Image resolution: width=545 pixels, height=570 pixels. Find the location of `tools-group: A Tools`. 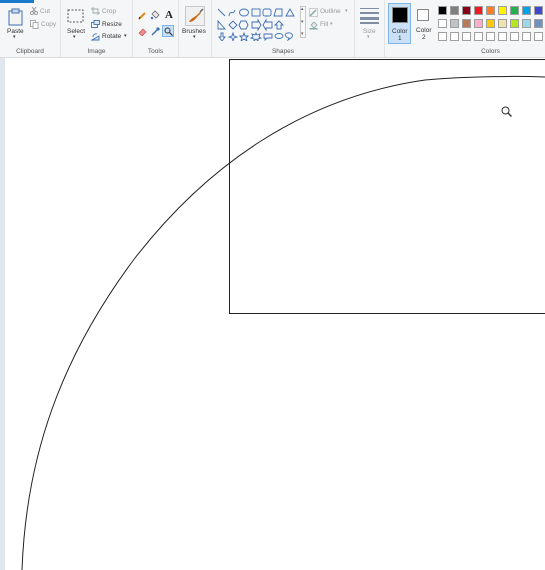

tools-group: A Tools is located at coordinates (156, 28).